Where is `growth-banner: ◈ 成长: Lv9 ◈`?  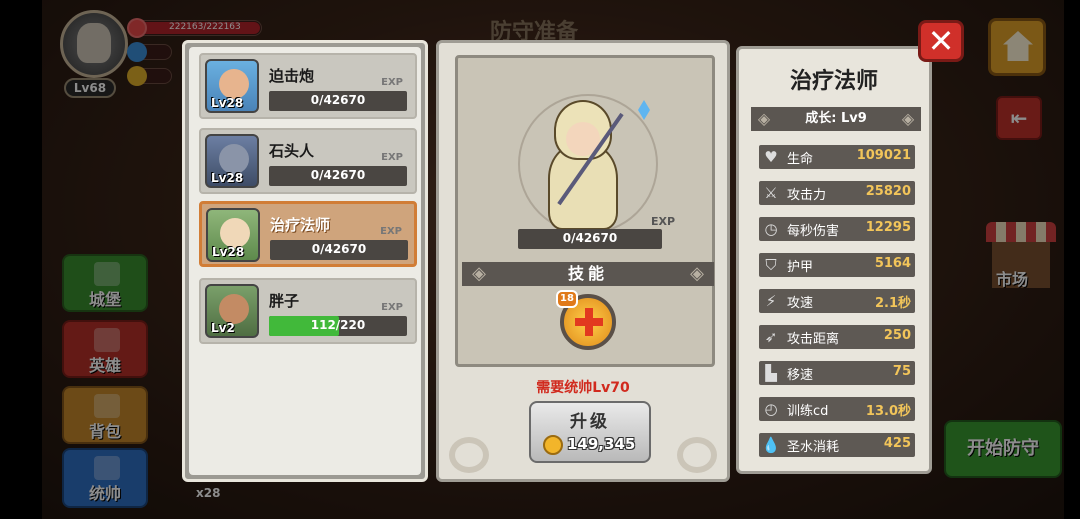 growth-banner: ◈ 成长: Lv9 ◈ is located at coordinates (836, 119).